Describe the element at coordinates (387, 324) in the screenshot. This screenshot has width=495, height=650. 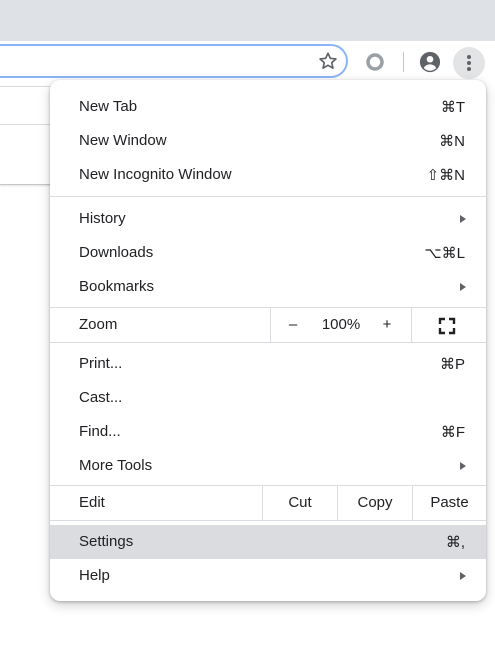
I see `zoom-in-button: +` at that location.